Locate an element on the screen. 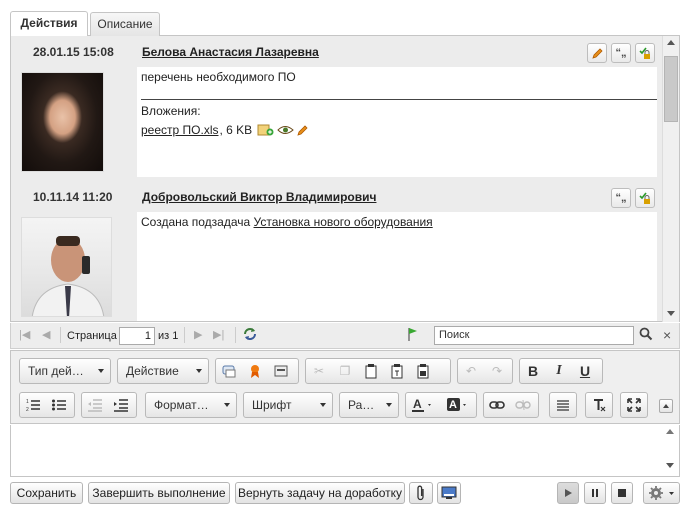 This screenshot has height=515, width=690. pause-button is located at coordinates (595, 493).